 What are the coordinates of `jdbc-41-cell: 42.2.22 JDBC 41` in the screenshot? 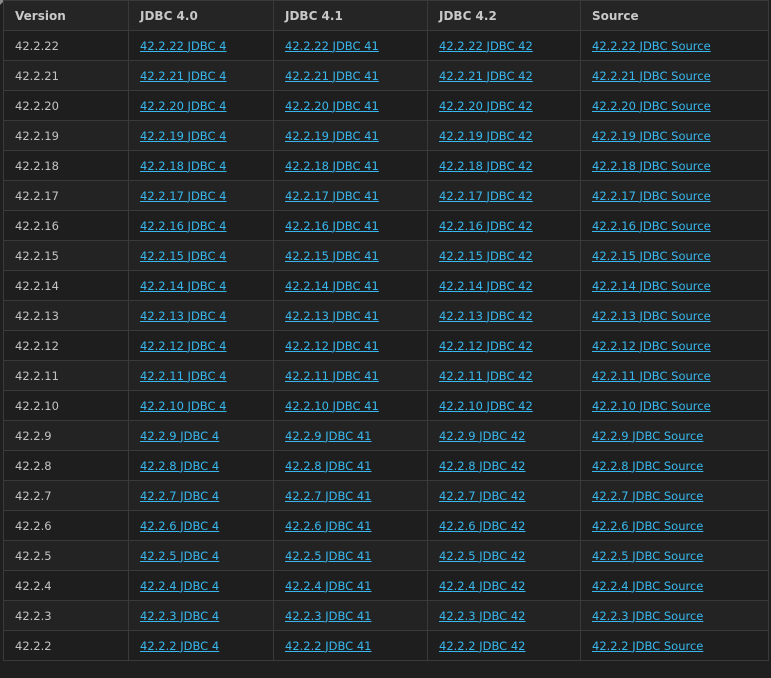 It's located at (350, 45).